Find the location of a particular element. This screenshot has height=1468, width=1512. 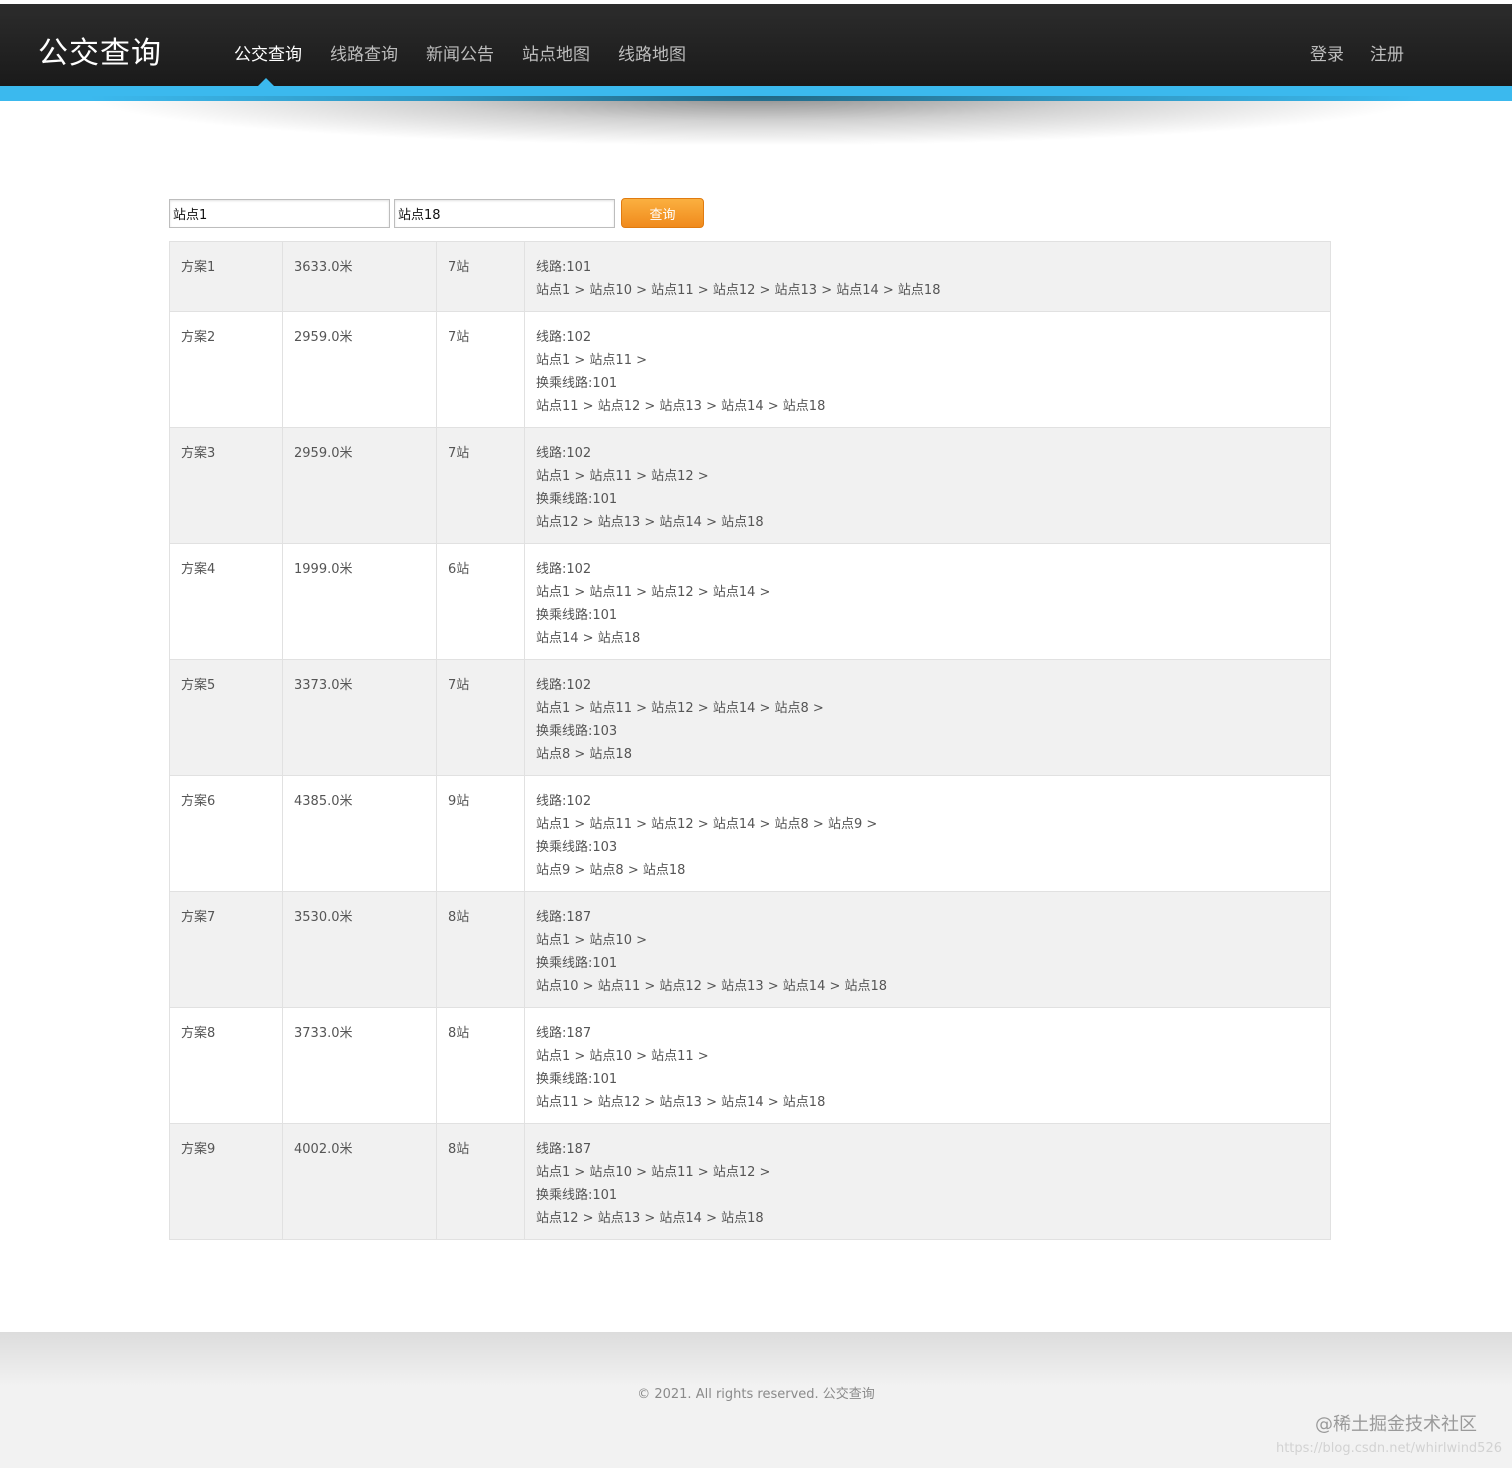

plan-cell: 方案2 is located at coordinates (226, 369).